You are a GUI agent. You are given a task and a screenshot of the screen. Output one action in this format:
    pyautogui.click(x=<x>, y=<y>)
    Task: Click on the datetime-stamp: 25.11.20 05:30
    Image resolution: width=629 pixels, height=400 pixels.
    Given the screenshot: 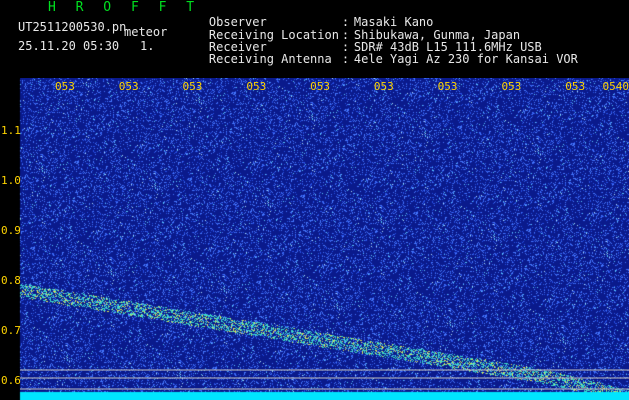 What is the action you would take?
    pyautogui.click(x=69, y=46)
    